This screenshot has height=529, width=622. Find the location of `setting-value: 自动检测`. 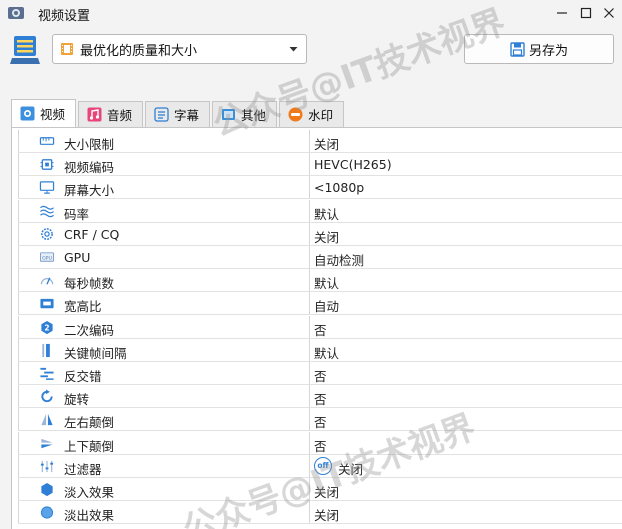

setting-value: 自动检测 is located at coordinates (339, 260).